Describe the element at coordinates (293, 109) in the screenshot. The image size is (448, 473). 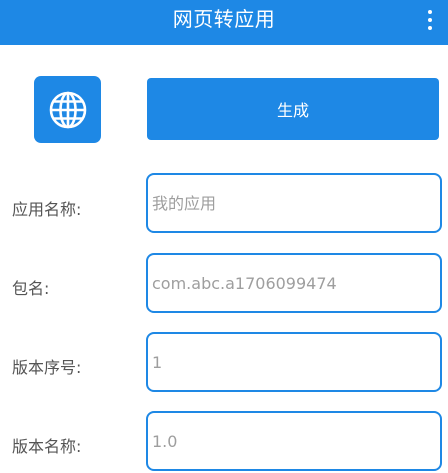
I see `generate-button: 生成` at that location.